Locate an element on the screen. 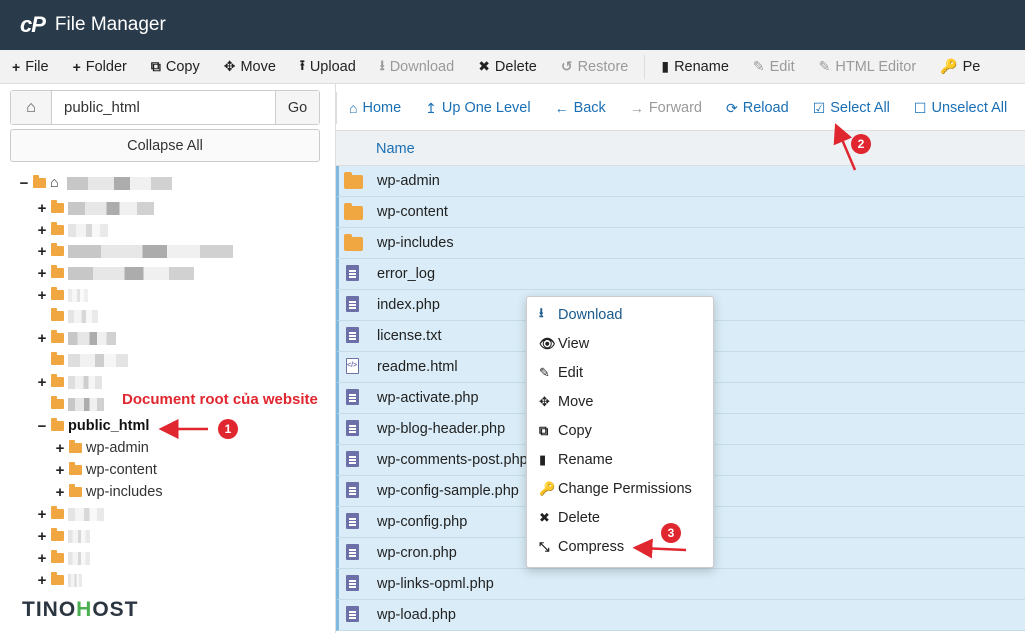  tree-root: − ⌂ is located at coordinates (95, 183).